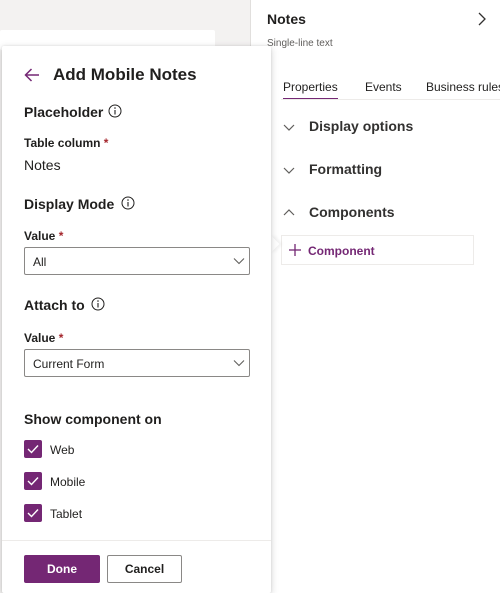 The width and height of the screenshot is (500, 593). I want to click on flyout-title: Add Mobile Notes, so click(125, 74).